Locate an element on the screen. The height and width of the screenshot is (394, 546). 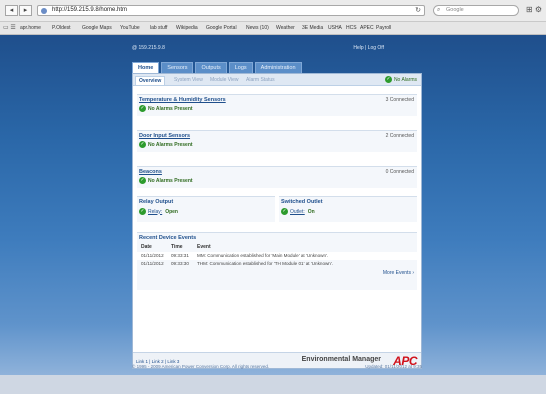
back-icon: ◂ is located at coordinates (11, 10).